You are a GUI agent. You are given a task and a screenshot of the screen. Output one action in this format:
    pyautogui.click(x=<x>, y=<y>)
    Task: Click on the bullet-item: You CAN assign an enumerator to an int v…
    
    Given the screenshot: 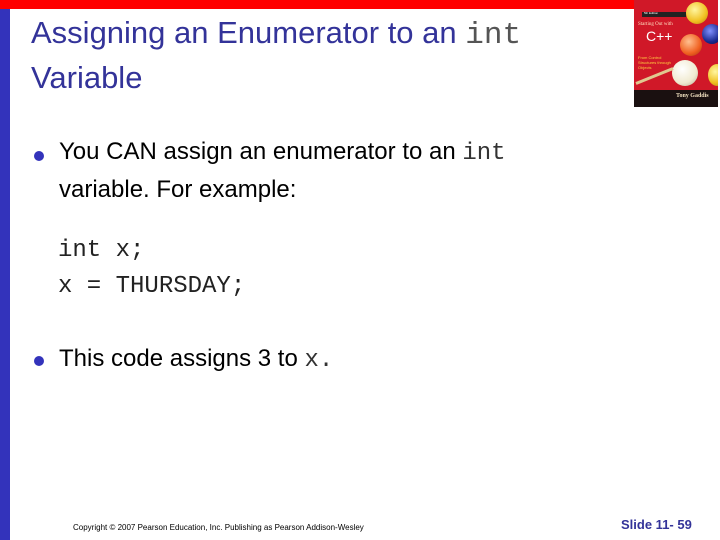 What is the action you would take?
    pyautogui.click(x=339, y=171)
    